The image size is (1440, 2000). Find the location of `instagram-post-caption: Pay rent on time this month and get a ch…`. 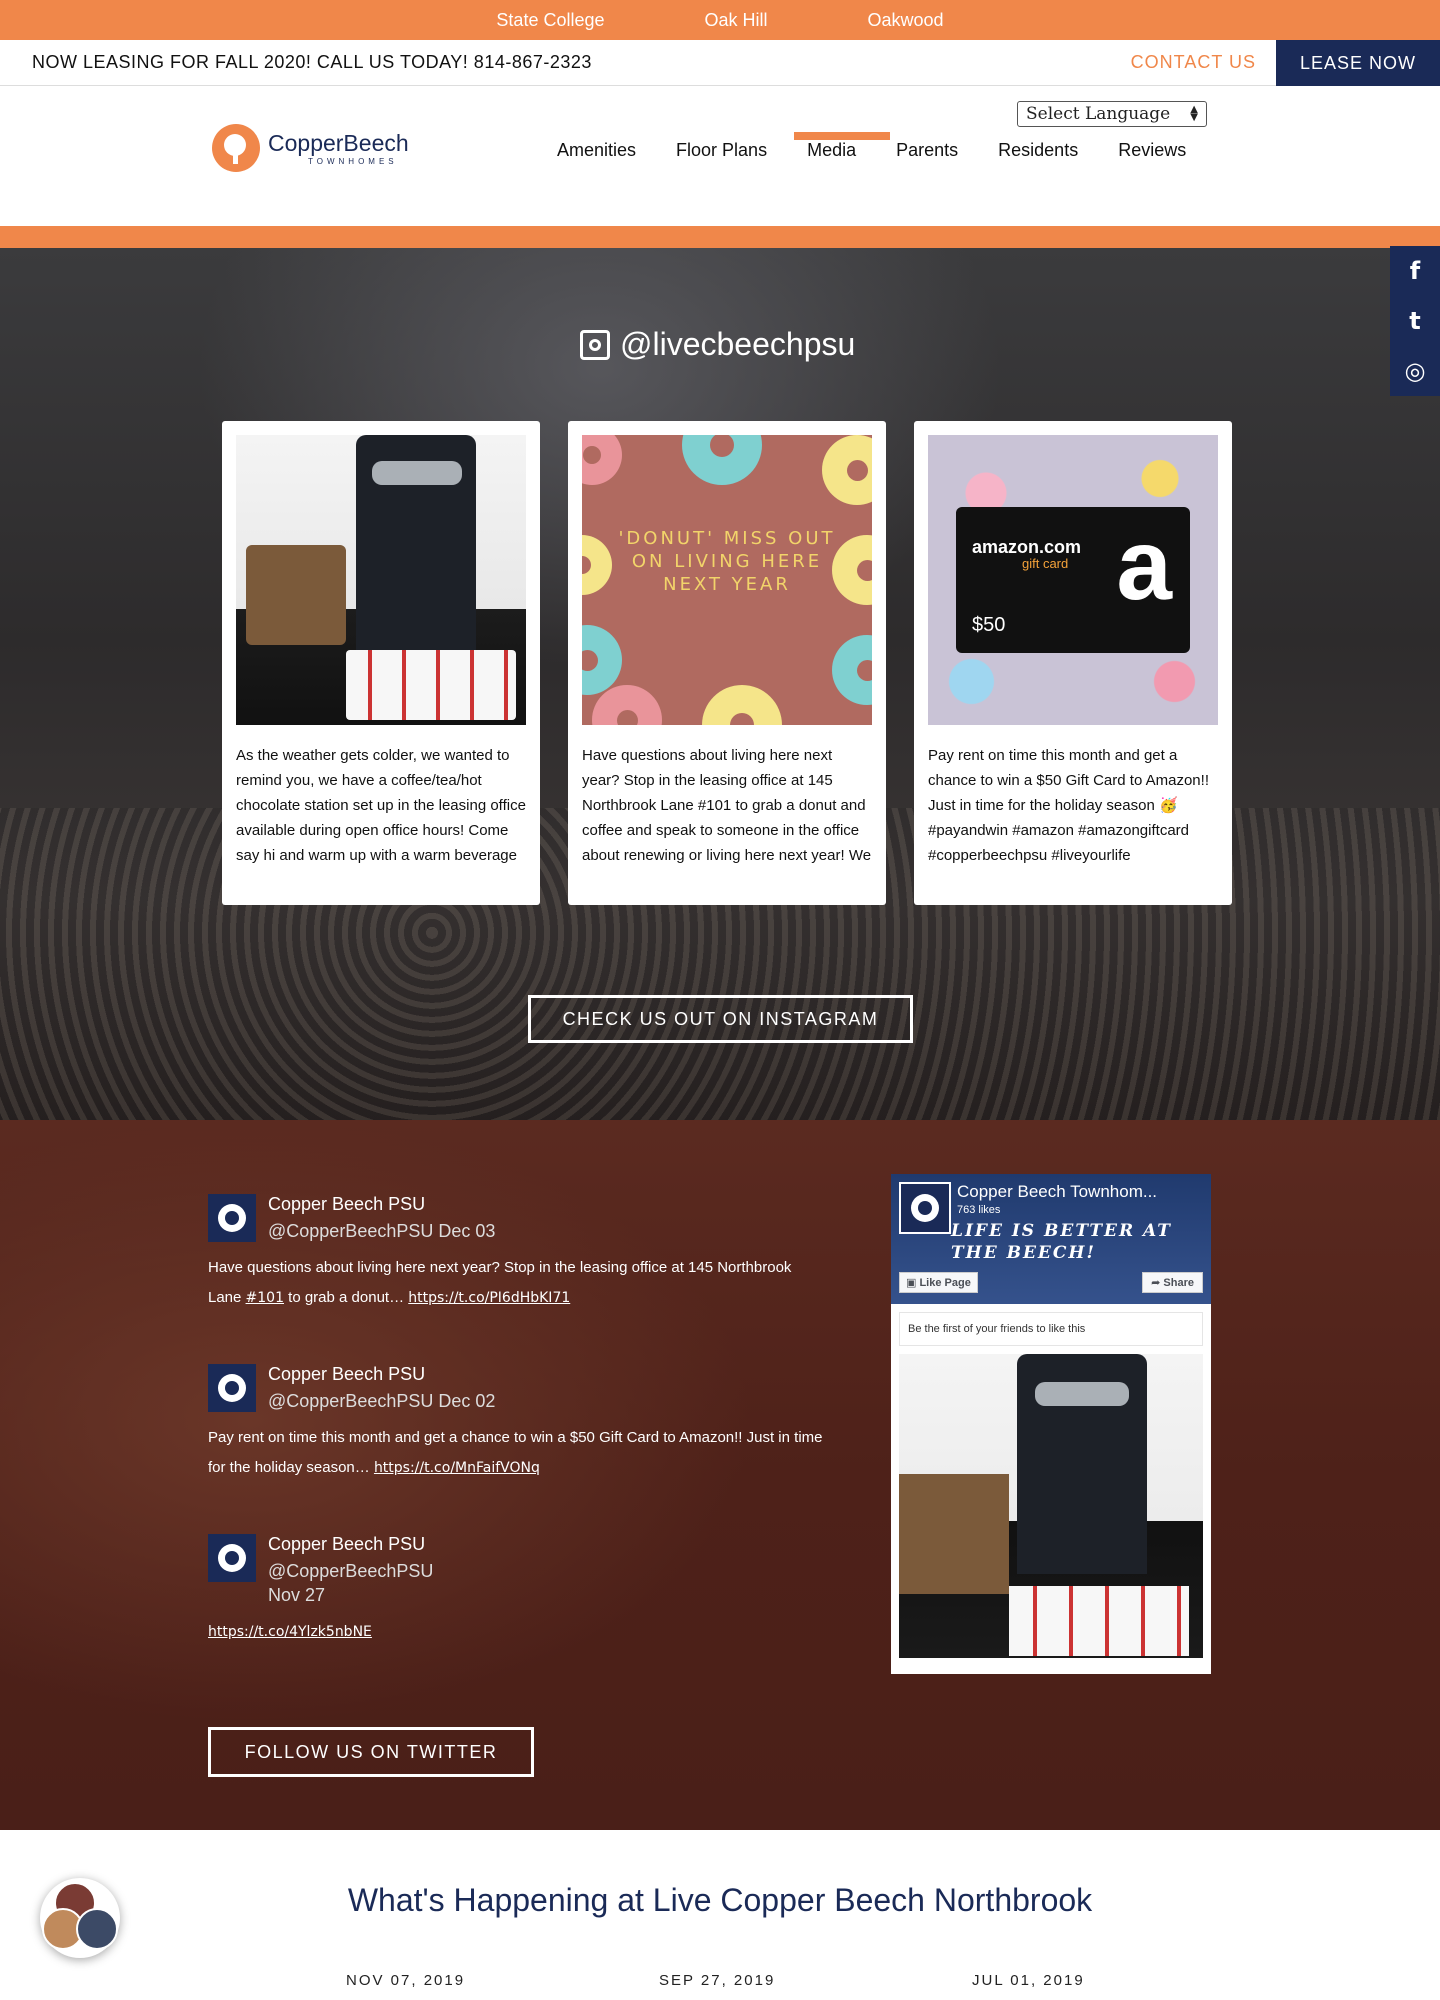

instagram-post-caption: Pay rent on time this month and get a ch… is located at coordinates (1068, 805).